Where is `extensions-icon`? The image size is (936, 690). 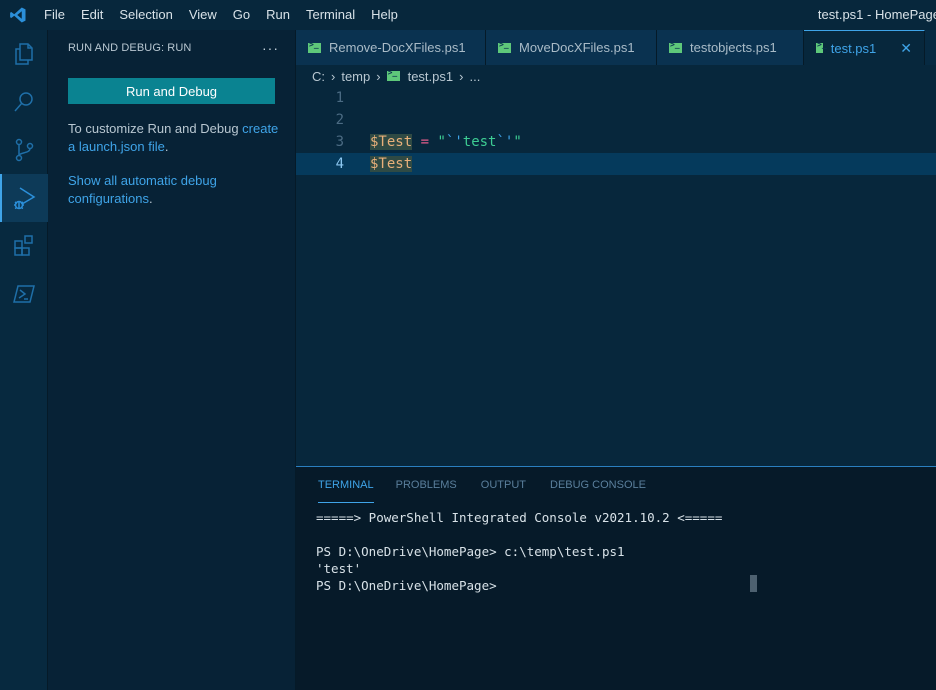
extensions-icon is located at coordinates (23, 245).